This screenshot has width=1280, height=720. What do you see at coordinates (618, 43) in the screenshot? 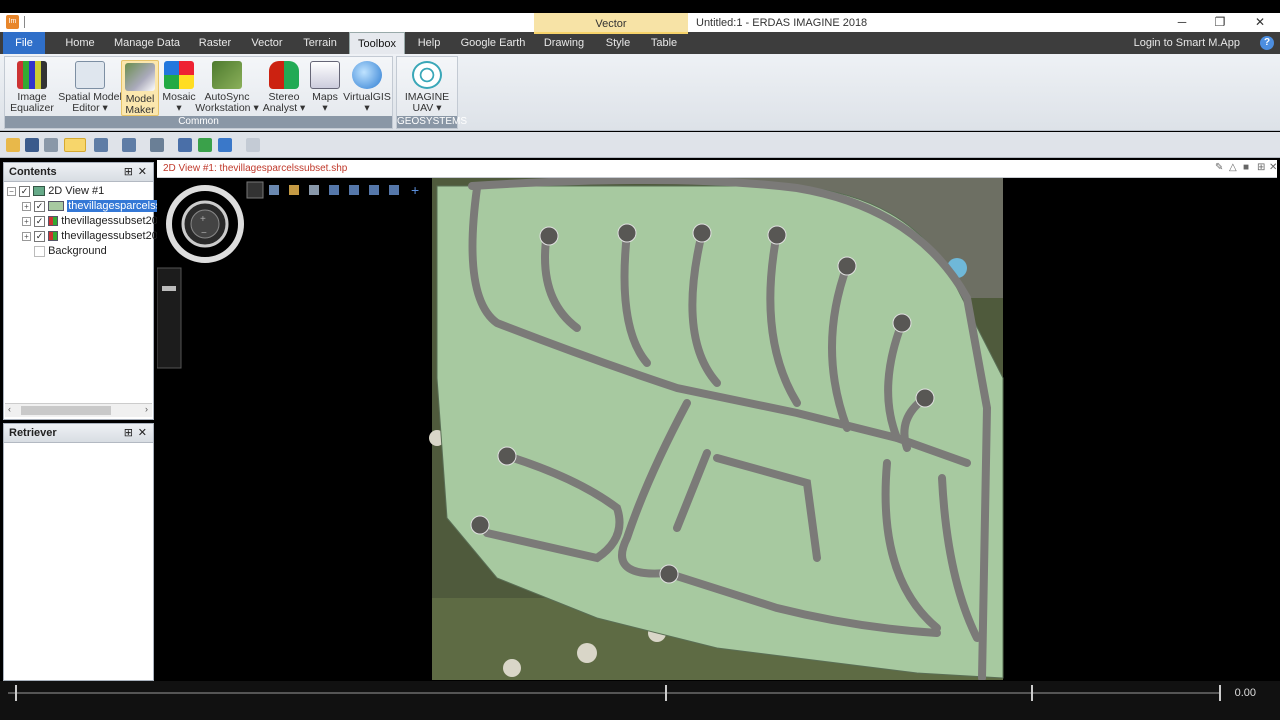
I see `tab-style: Style` at bounding box center [618, 43].